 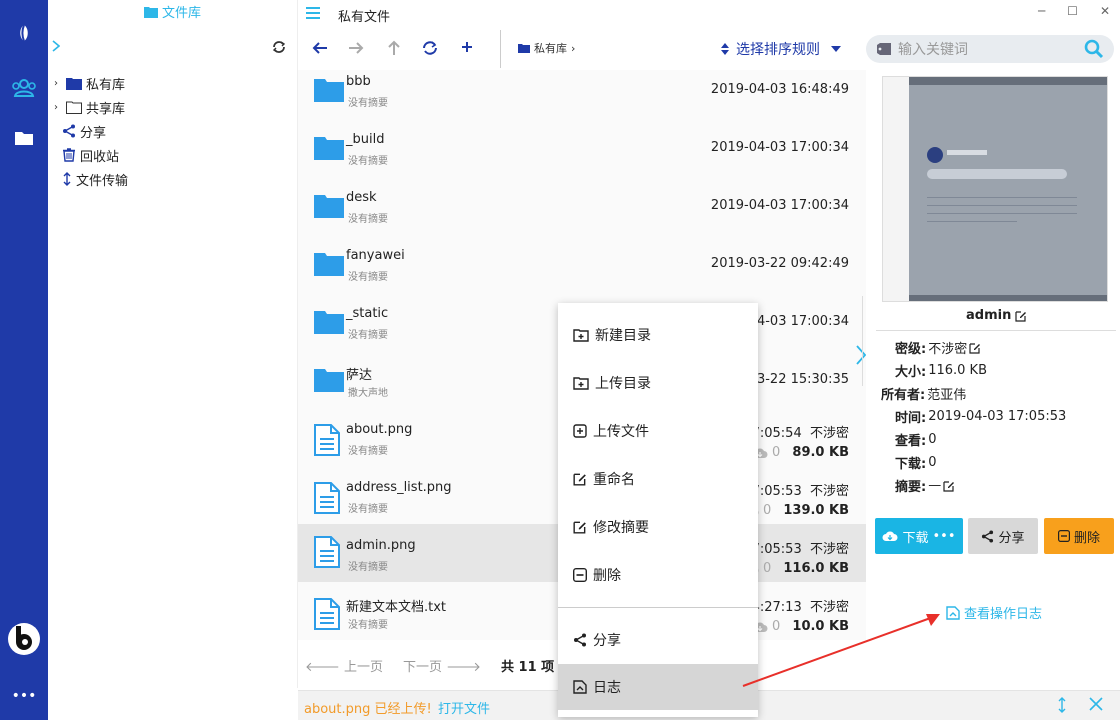 I want to click on prop-downloads: 下载: 0, so click(x=916, y=463).